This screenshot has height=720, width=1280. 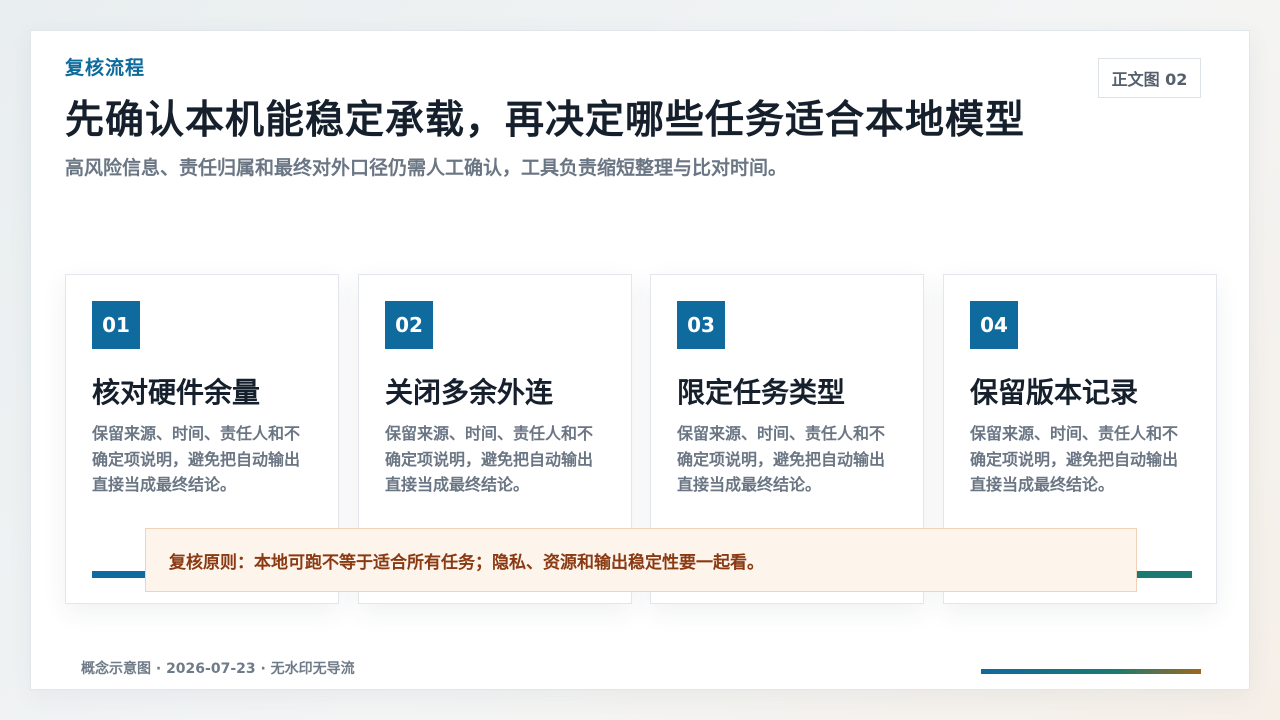 What do you see at coordinates (545, 120) in the screenshot?
I see `page-title: 先确认本机能稳定承载，再决定哪些任务适合本地模型` at bounding box center [545, 120].